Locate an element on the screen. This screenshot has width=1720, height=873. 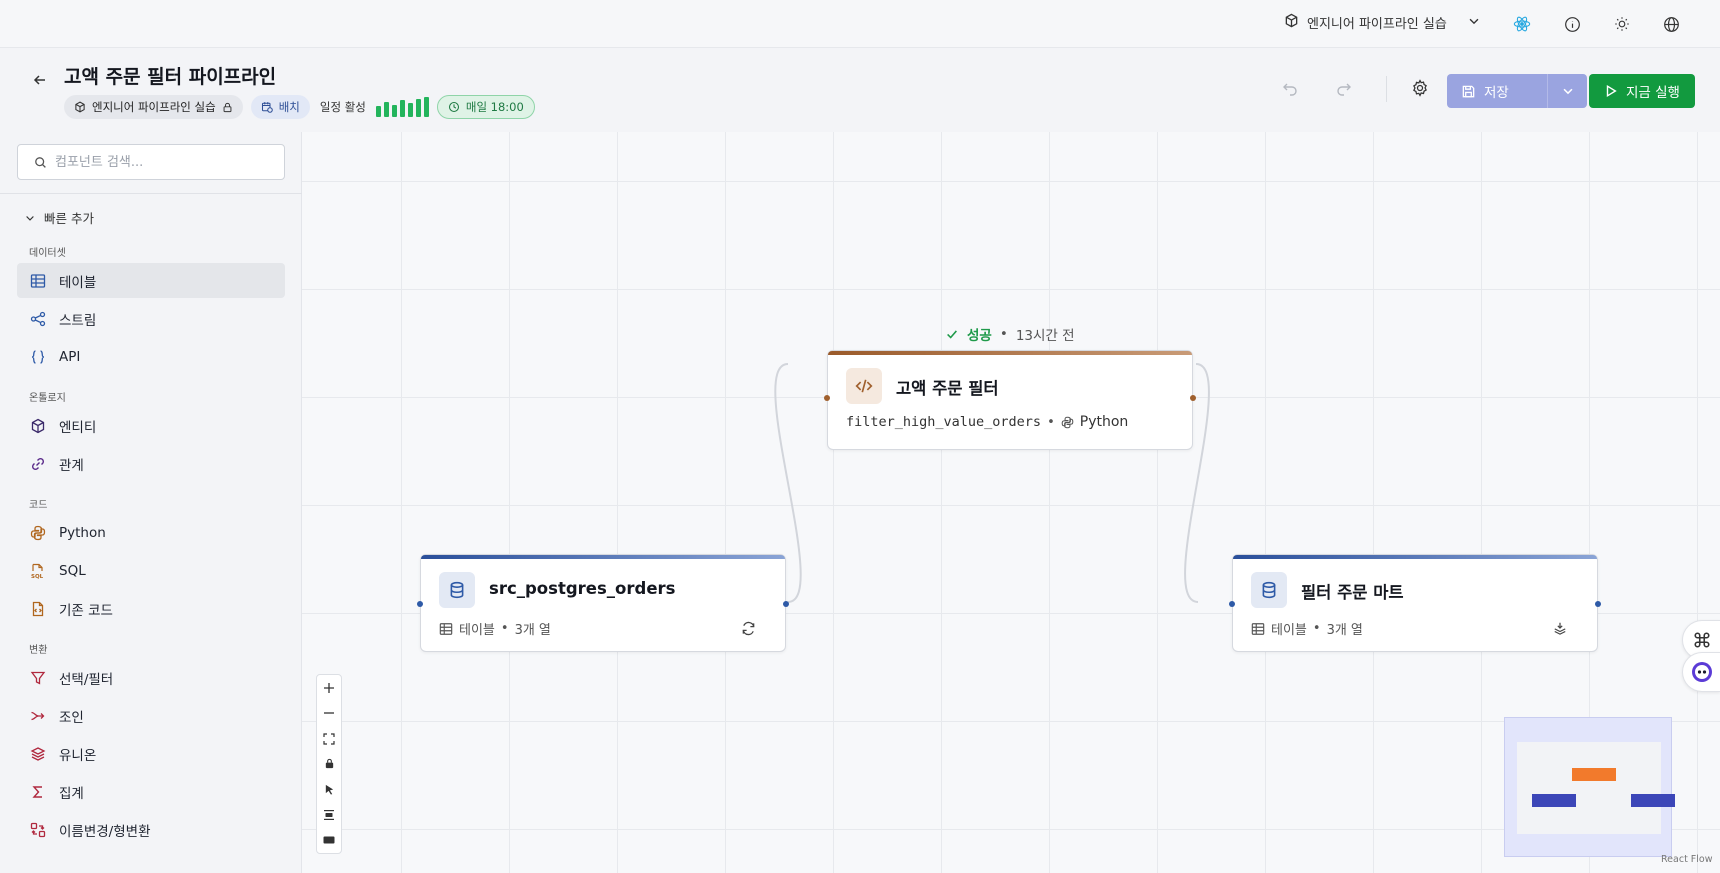
cursor-icon is located at coordinates (329, 789).